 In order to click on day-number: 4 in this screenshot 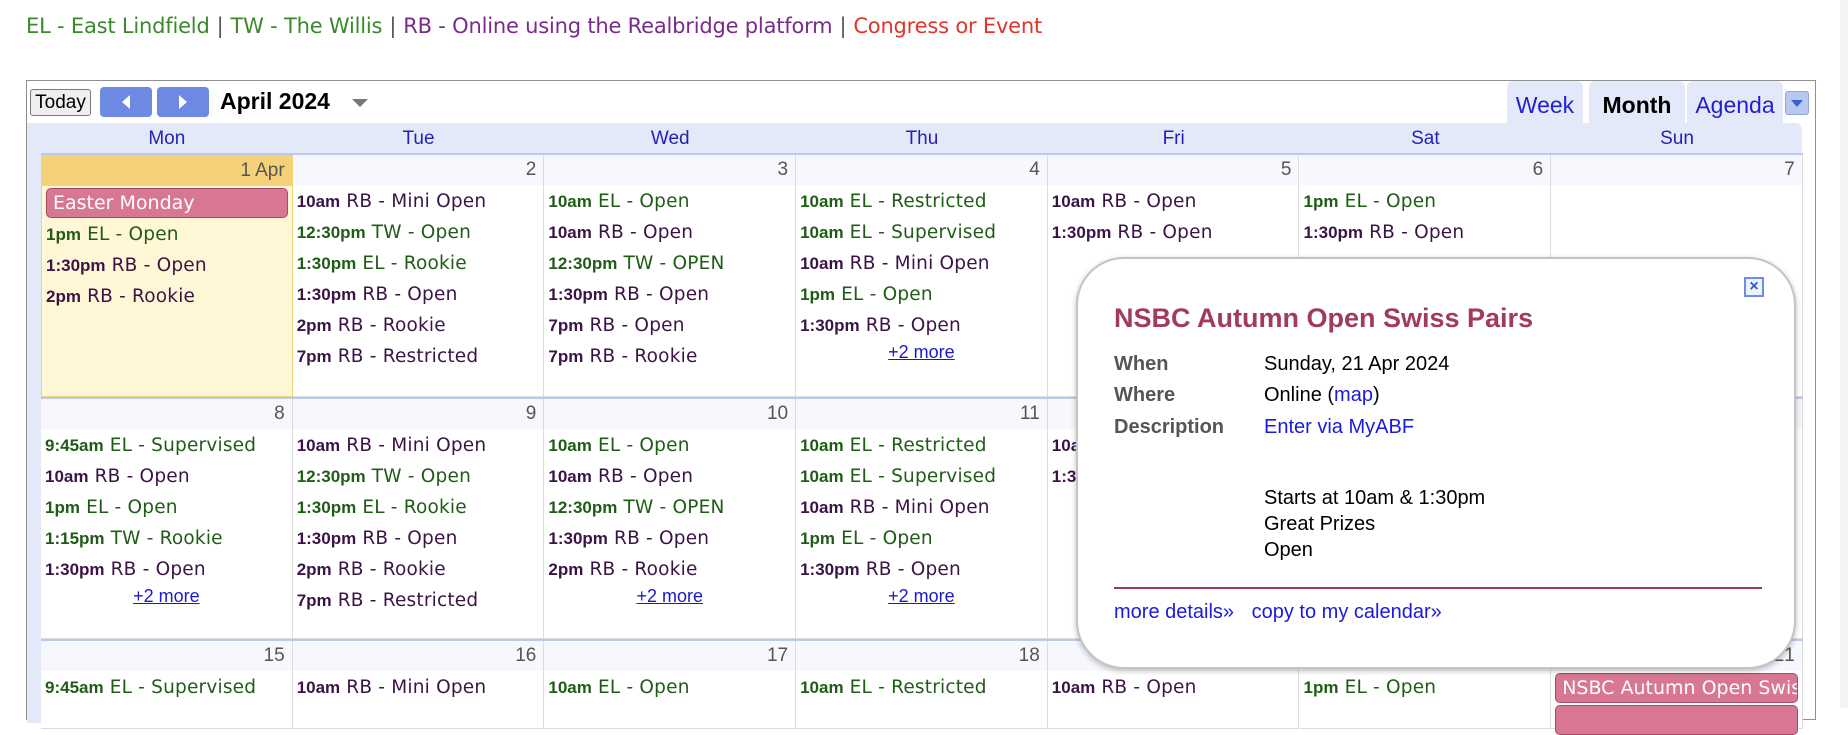, I will do `click(921, 170)`.